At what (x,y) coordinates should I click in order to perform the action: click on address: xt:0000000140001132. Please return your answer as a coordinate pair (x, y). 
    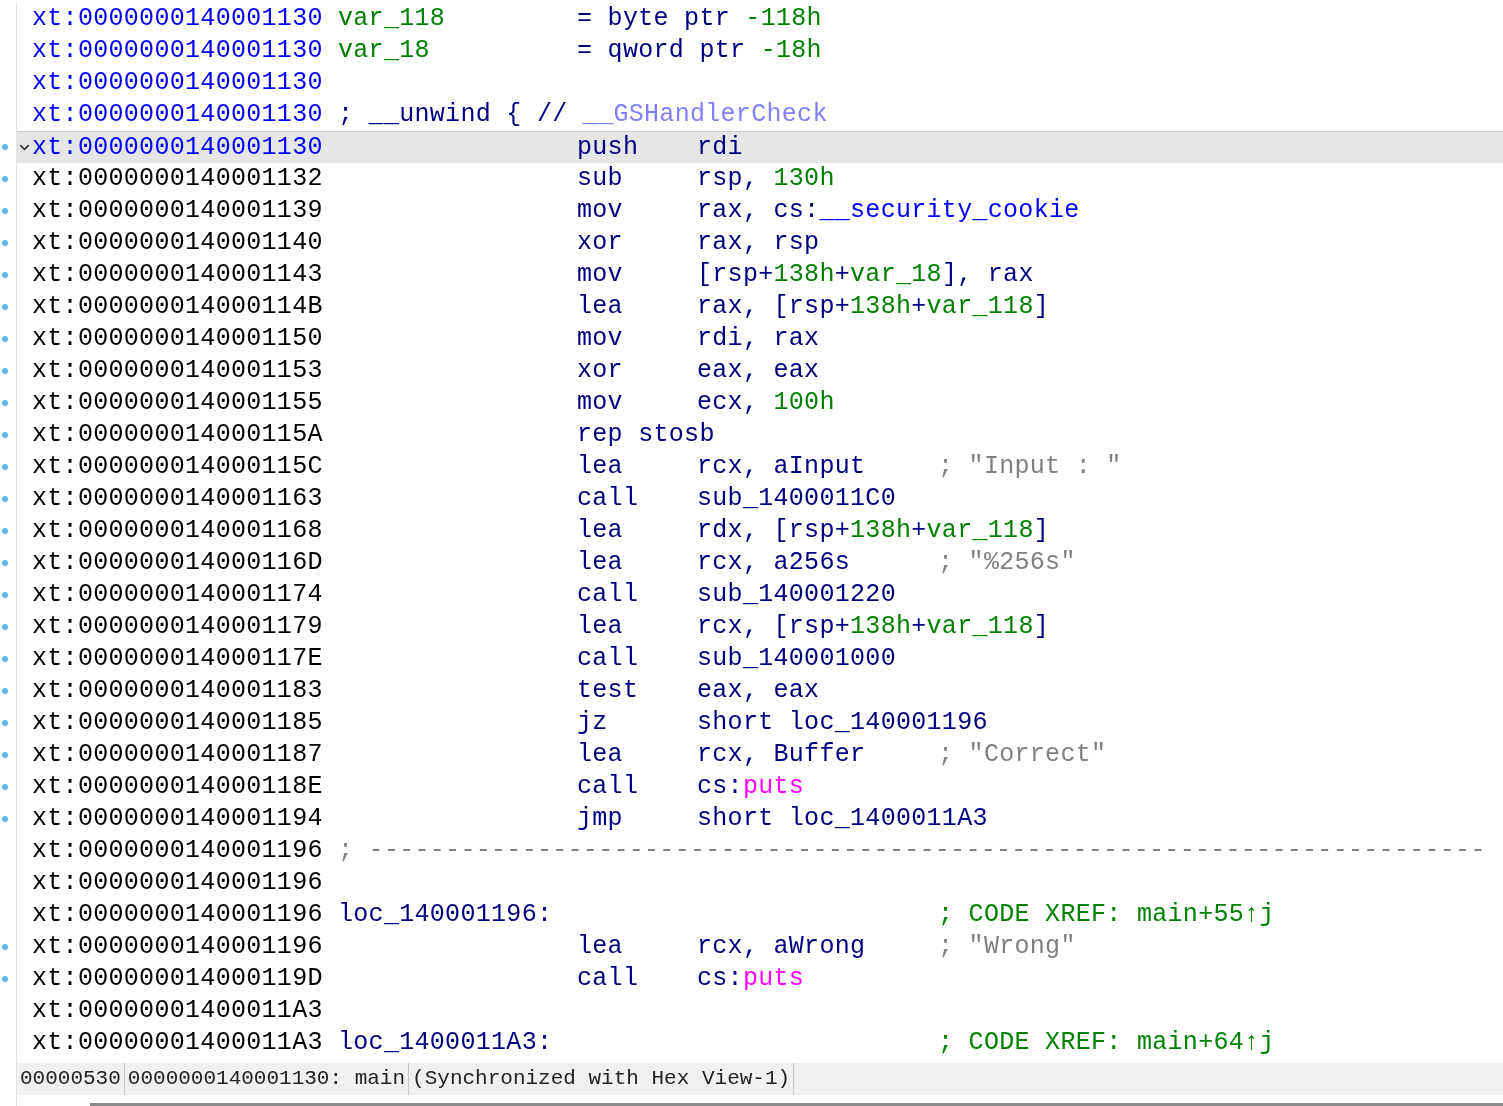
    Looking at the image, I should click on (177, 178).